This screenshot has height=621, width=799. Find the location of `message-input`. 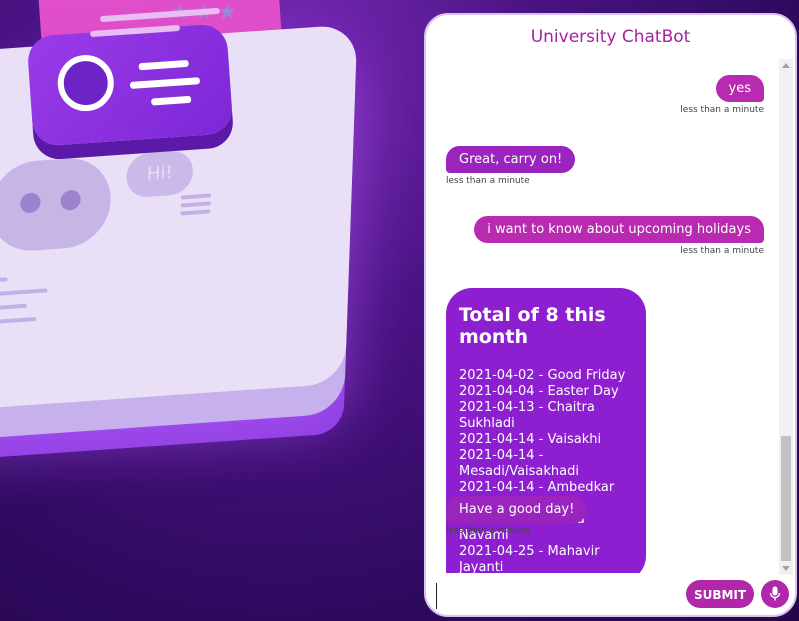

message-input is located at coordinates (559, 596).